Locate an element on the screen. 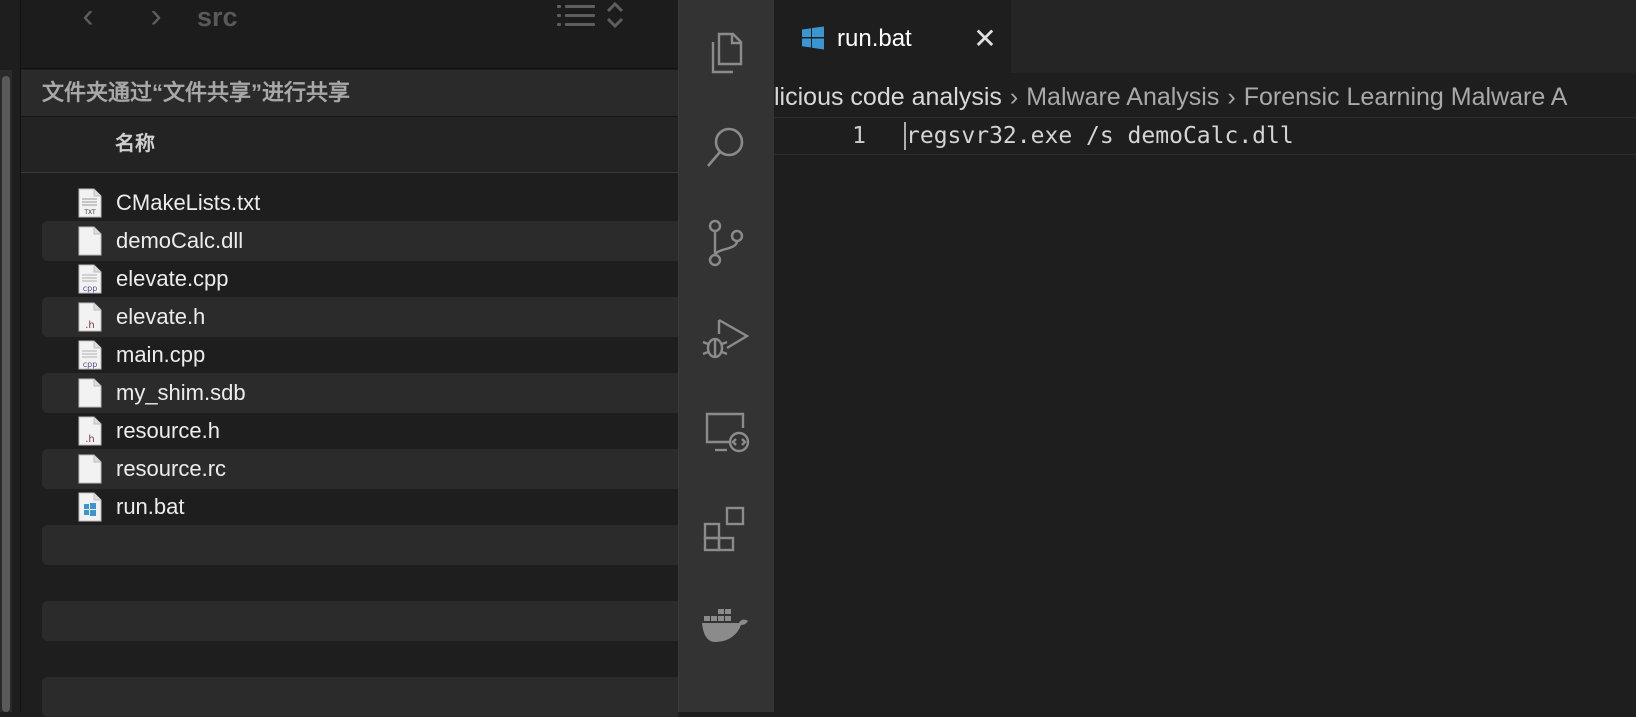 This screenshot has height=717, width=1636. tab-label: run.bat is located at coordinates (874, 38).